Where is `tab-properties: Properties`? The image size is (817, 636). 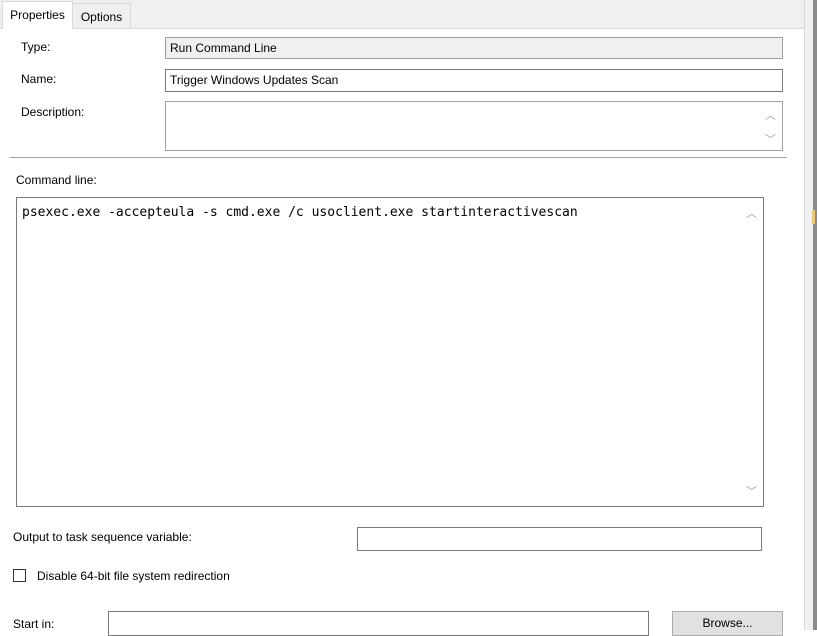
tab-properties: Properties is located at coordinates (37, 15).